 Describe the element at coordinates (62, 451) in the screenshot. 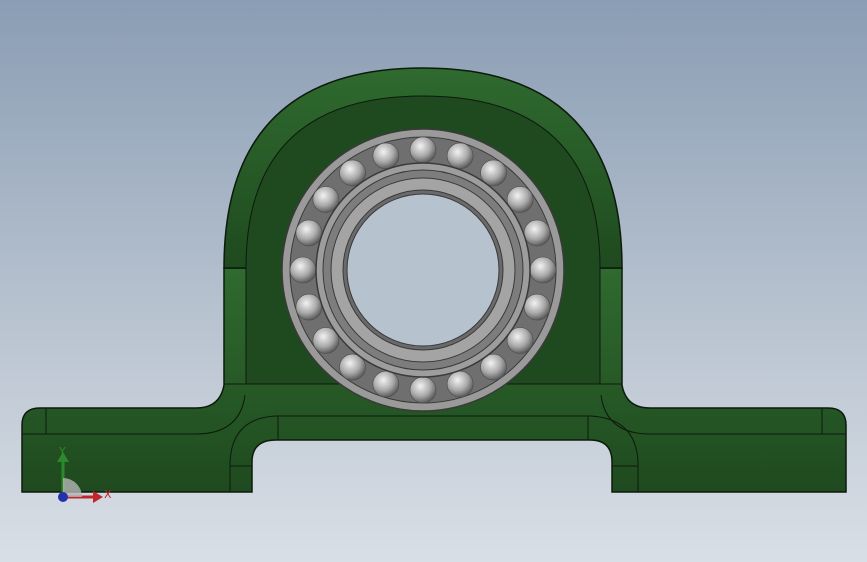

I see `y-axis-label: Y` at that location.